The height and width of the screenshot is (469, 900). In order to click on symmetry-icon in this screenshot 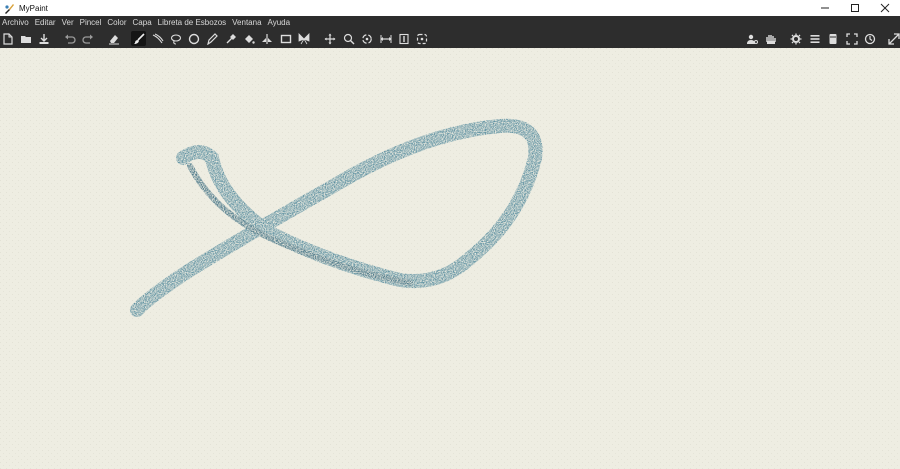, I will do `click(266, 38)`.